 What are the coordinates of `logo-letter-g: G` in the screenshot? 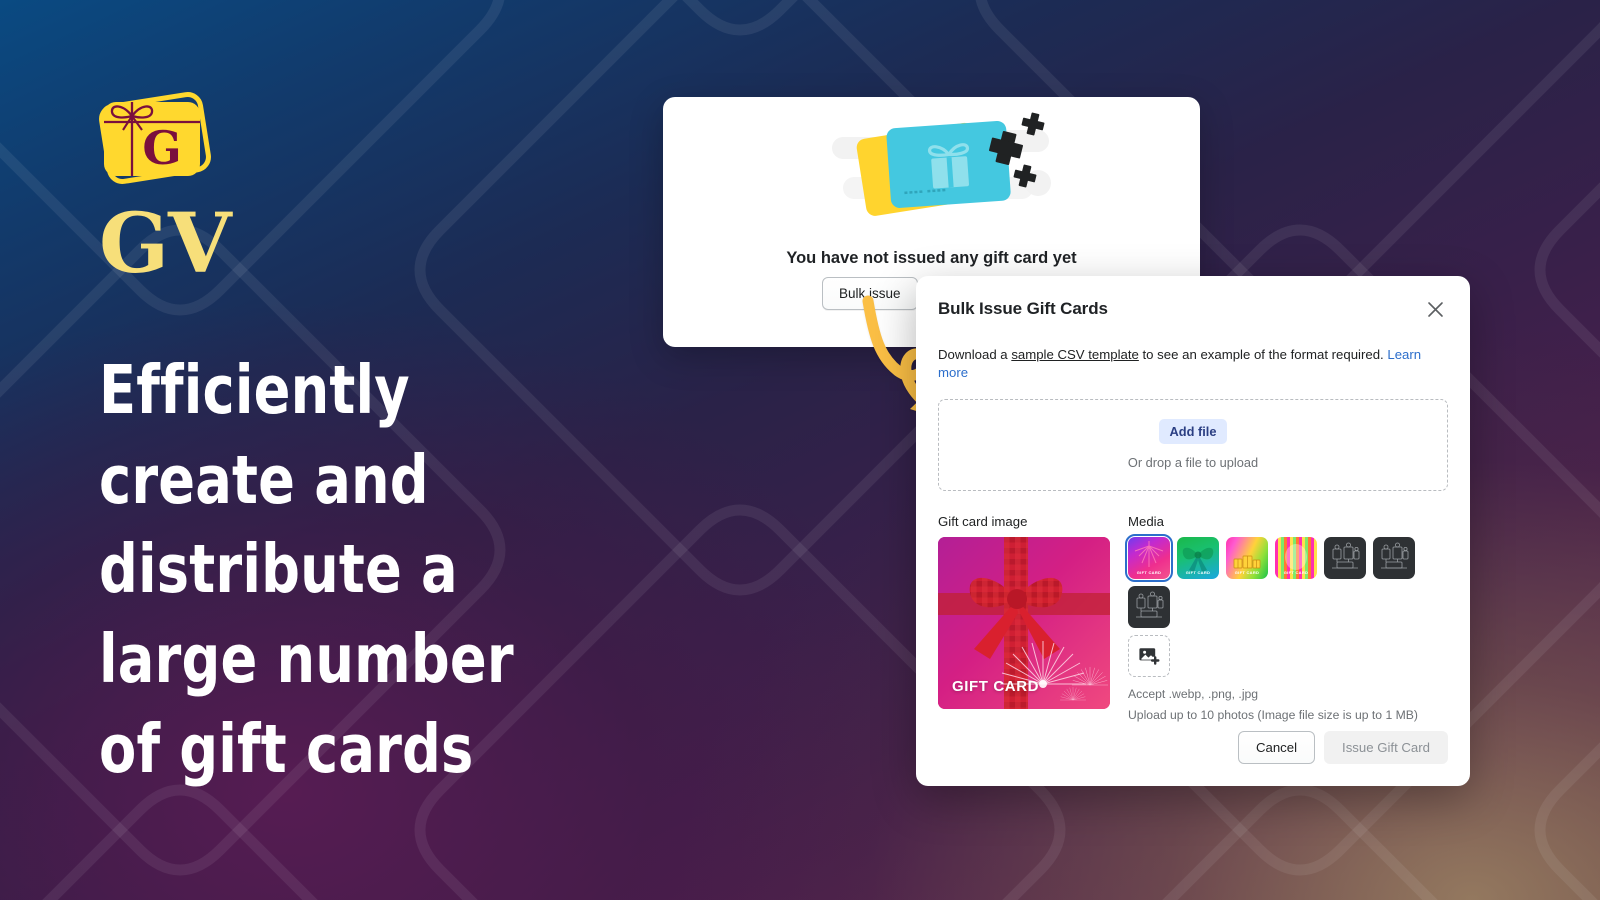 It's located at (161, 148).